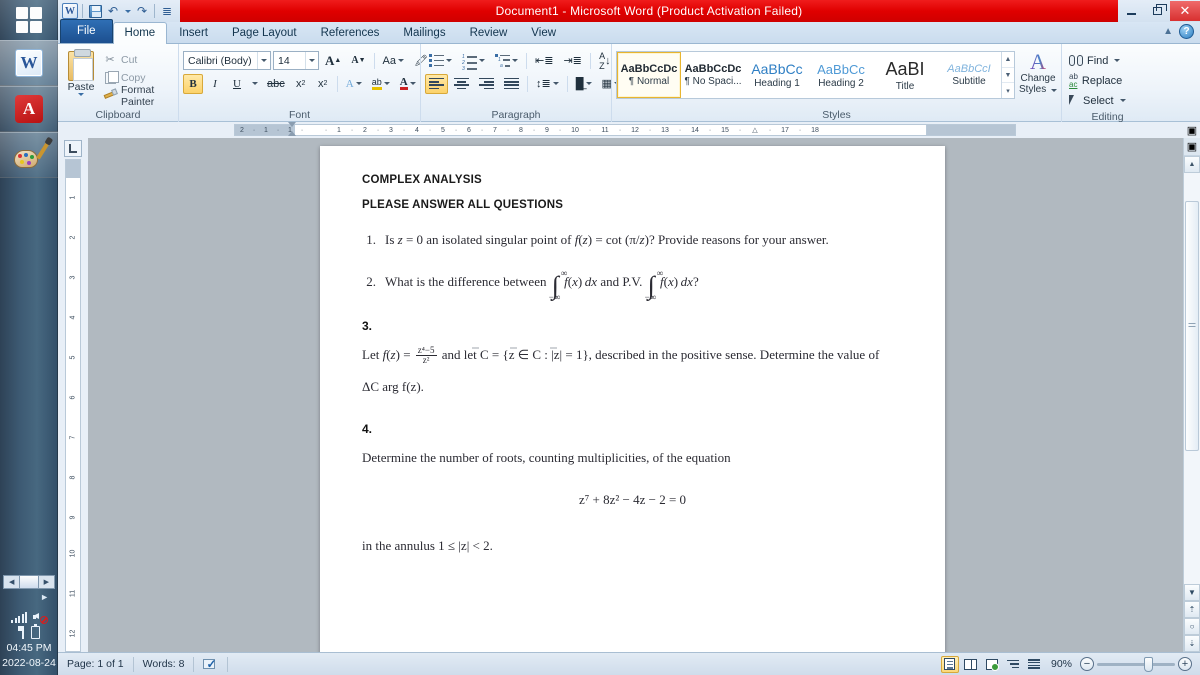 This screenshot has height=675, width=1200. I want to click on numbering-button: 123, so click(473, 61).